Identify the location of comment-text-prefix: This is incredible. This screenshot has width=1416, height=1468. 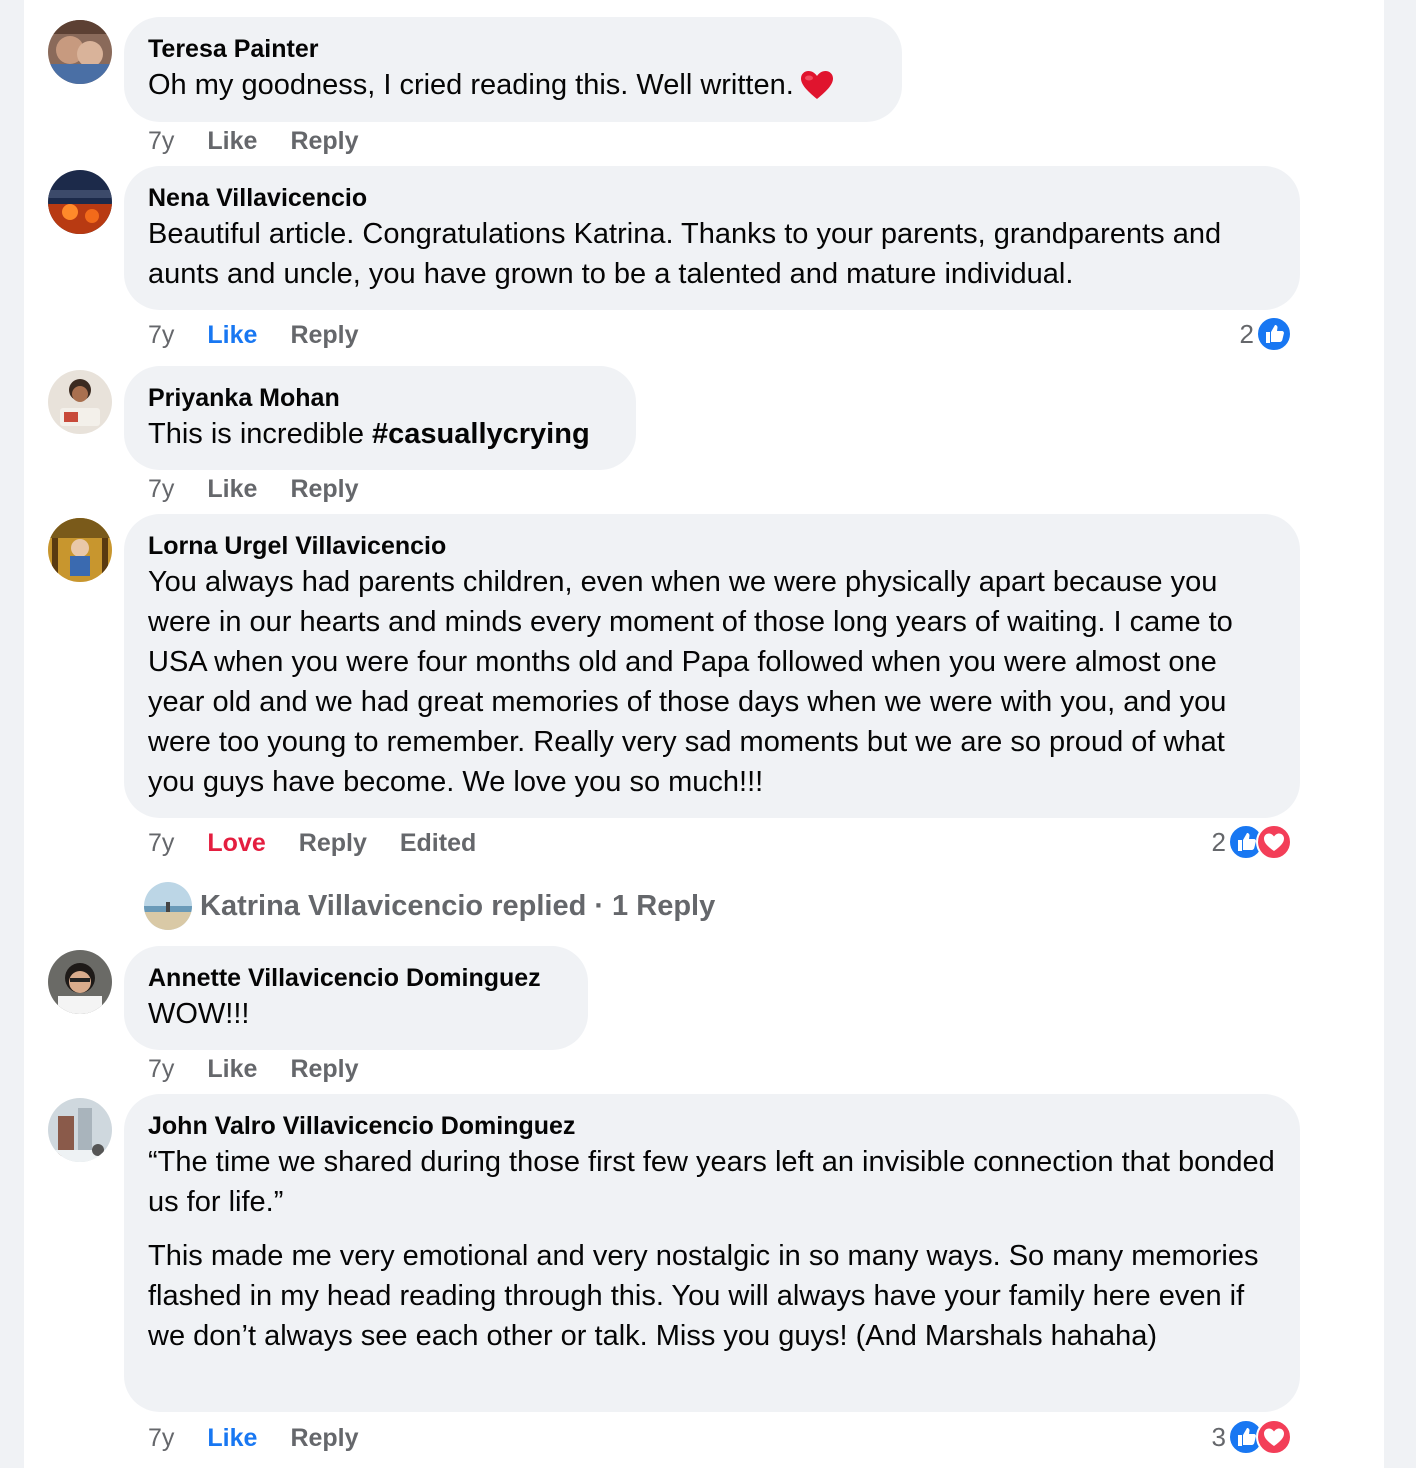
(260, 434).